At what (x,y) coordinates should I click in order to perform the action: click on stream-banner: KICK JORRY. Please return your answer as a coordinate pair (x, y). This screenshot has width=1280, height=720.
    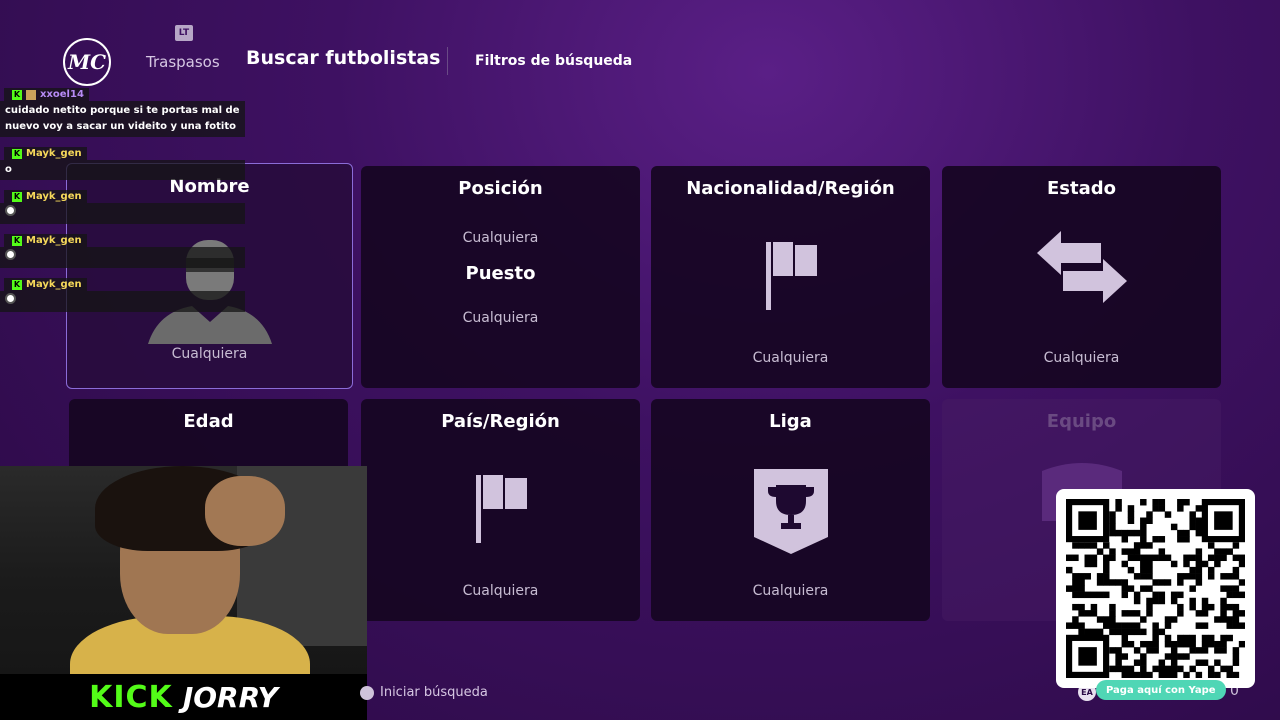
    Looking at the image, I should click on (183, 697).